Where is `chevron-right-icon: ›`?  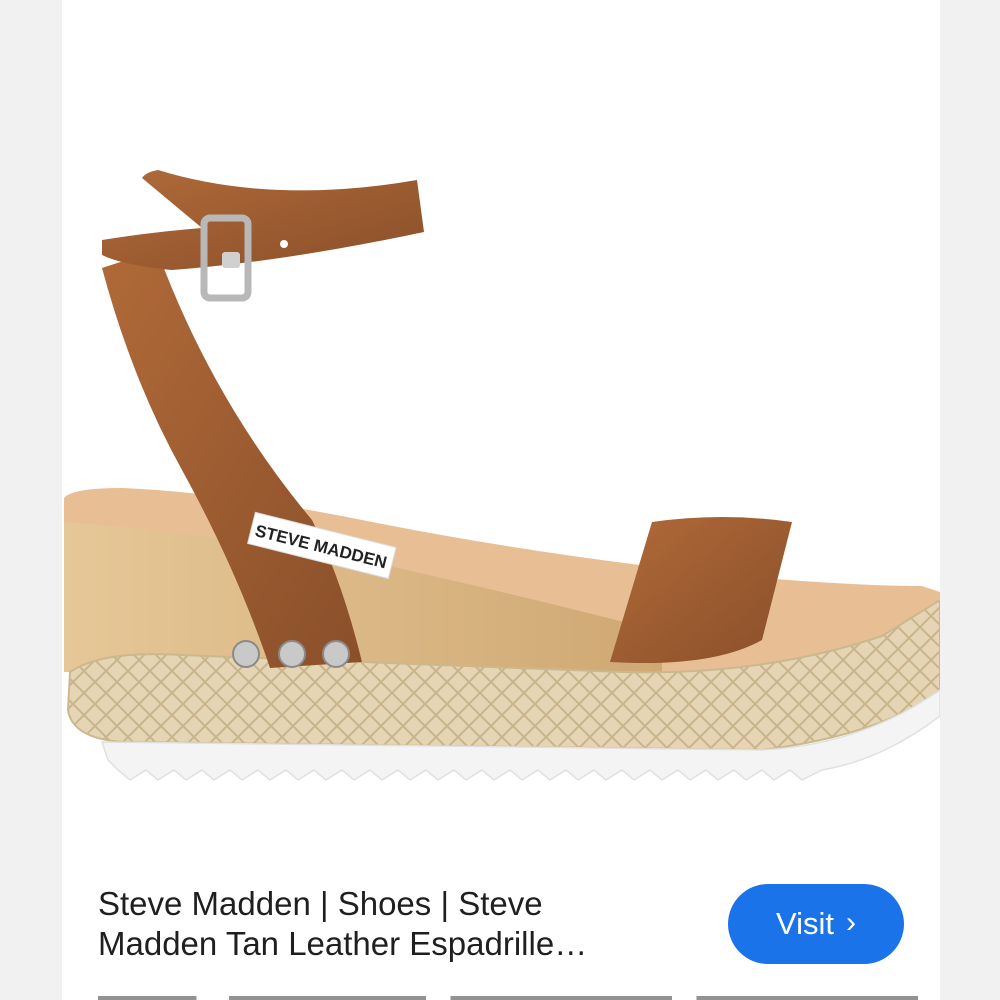 chevron-right-icon: › is located at coordinates (851, 922).